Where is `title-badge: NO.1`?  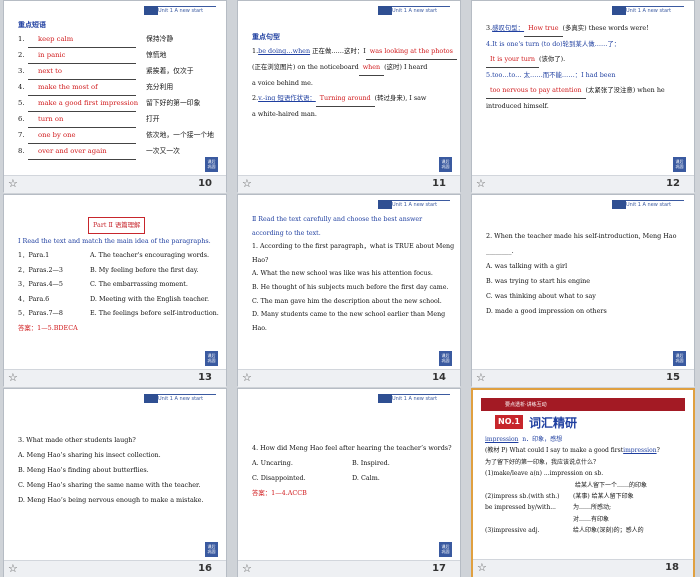 title-badge: NO.1 is located at coordinates (509, 422).